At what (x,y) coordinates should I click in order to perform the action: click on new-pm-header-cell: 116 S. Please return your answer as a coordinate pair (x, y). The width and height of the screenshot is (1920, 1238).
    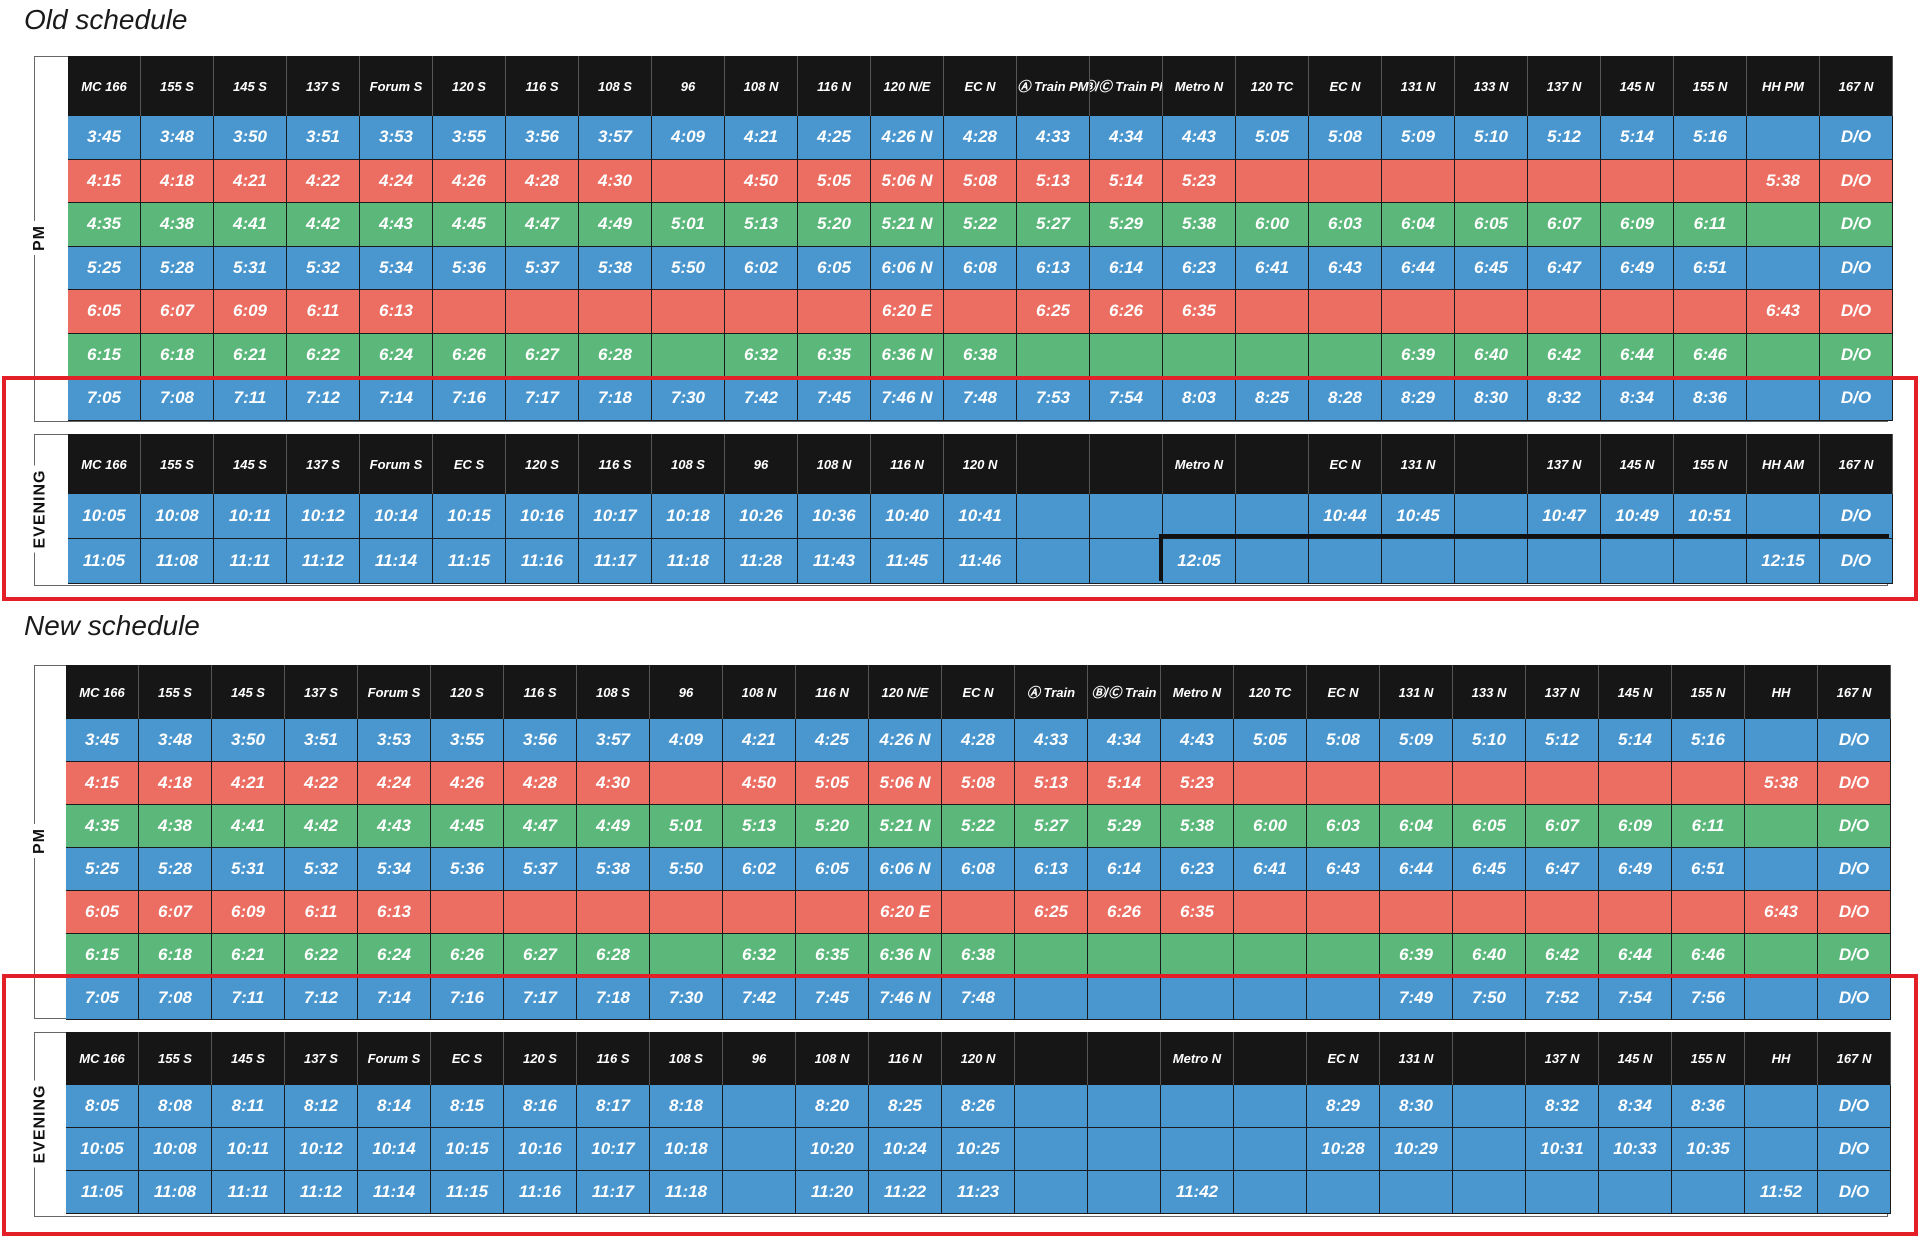
    Looking at the image, I should click on (540, 692).